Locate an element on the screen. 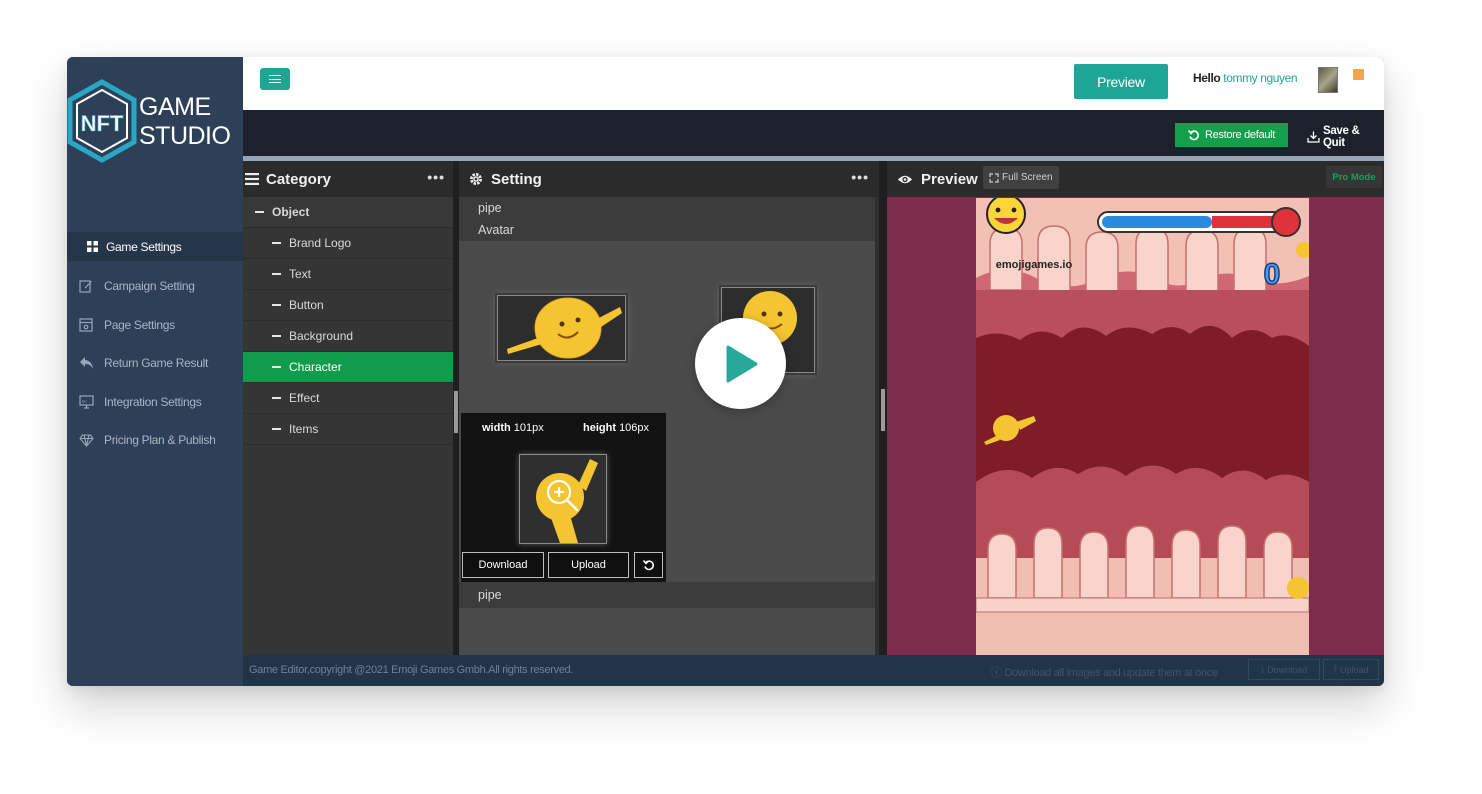 This screenshot has width=1482, height=794. sidebar-item-campaign-setting: Campaign Setting is located at coordinates (155, 286).